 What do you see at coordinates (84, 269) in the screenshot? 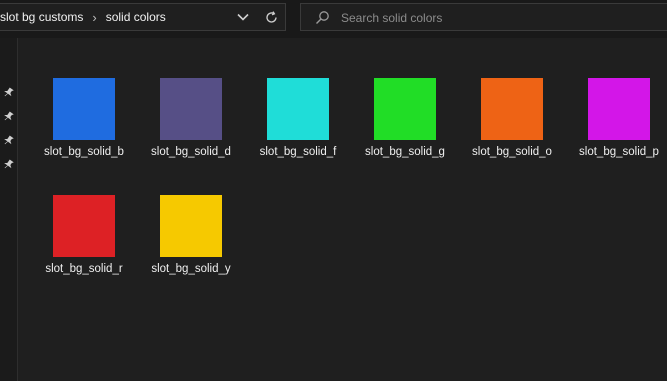
I see `file-name: slot_bg_solid_r` at bounding box center [84, 269].